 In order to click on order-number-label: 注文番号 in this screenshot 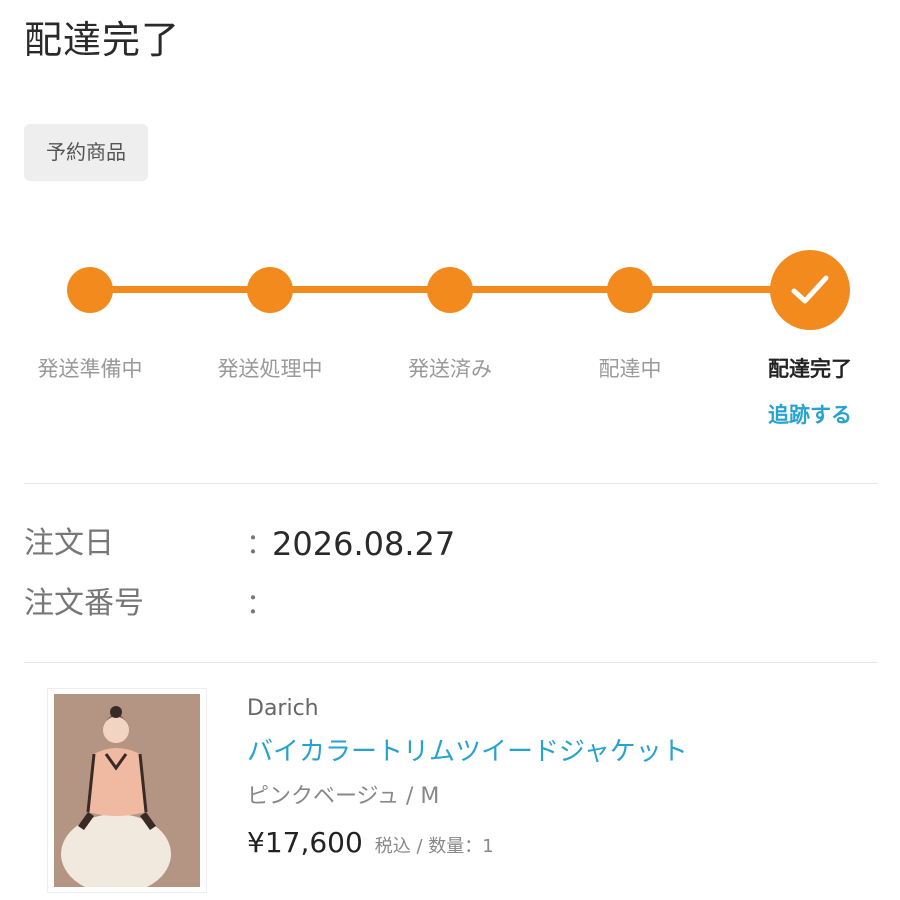, I will do `click(84, 603)`.